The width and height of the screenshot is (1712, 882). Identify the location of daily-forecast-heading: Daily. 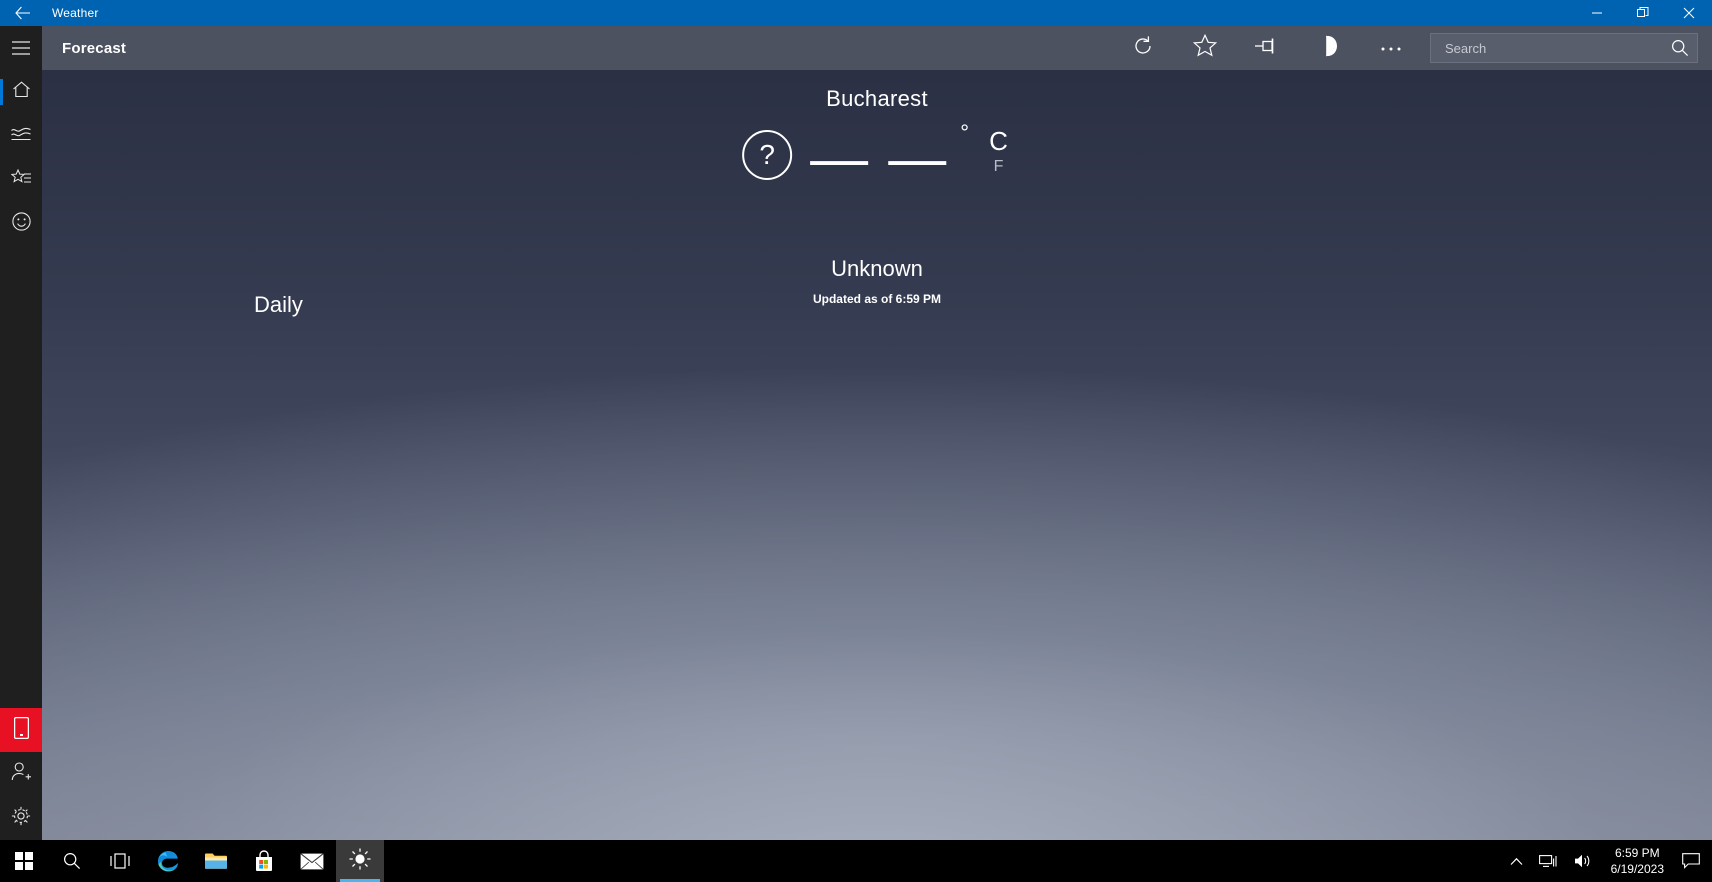
(278, 304).